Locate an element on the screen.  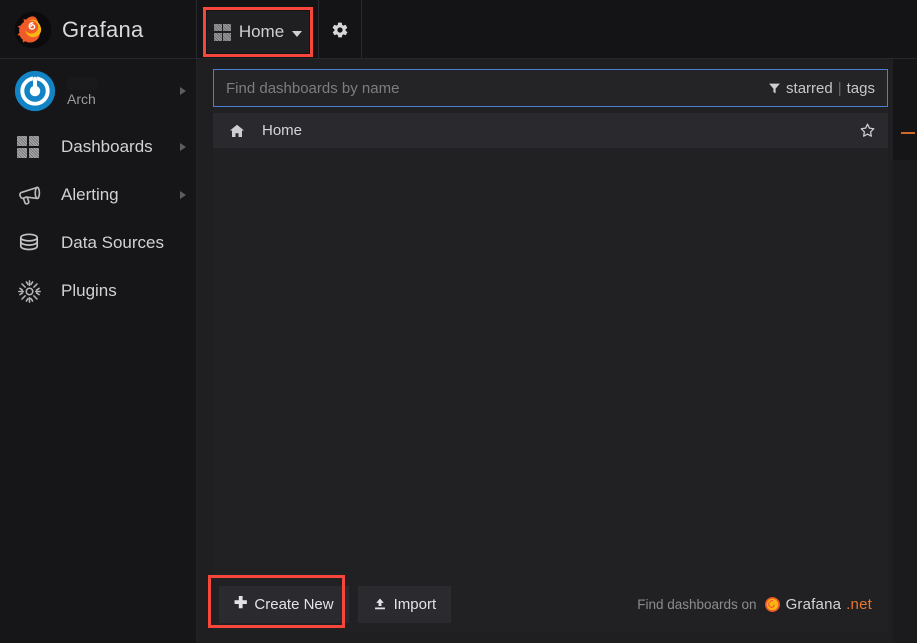
home-icon is located at coordinates (237, 131).